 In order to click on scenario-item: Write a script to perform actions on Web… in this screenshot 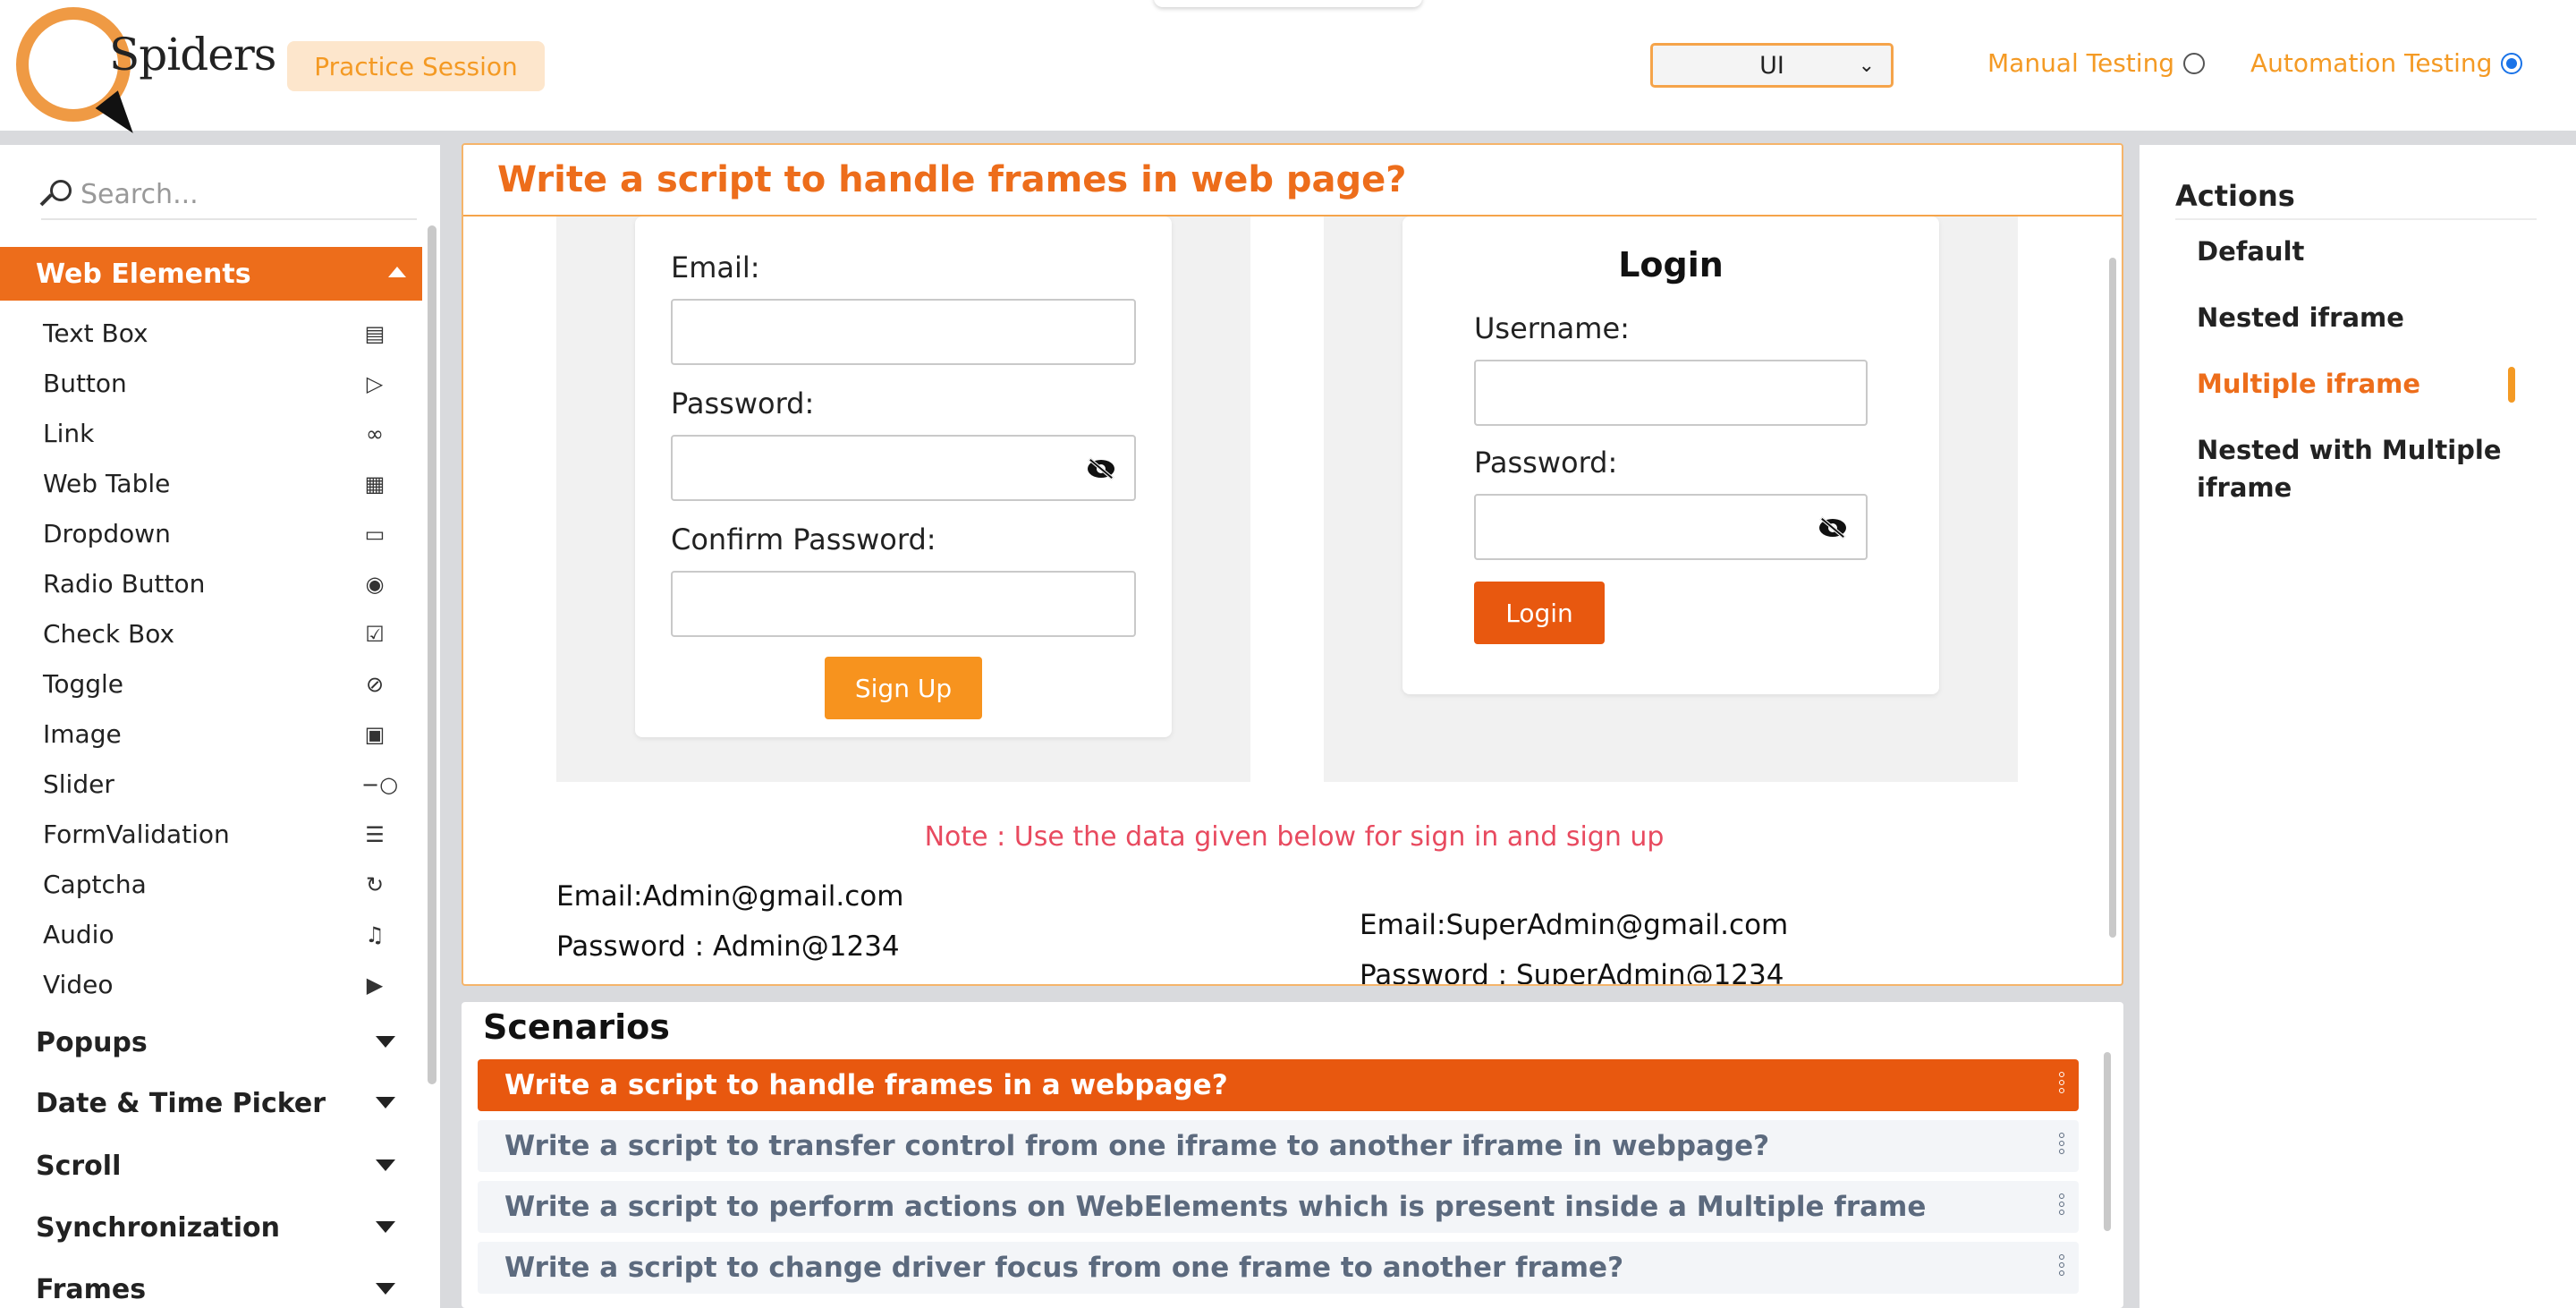, I will do `click(1278, 1207)`.